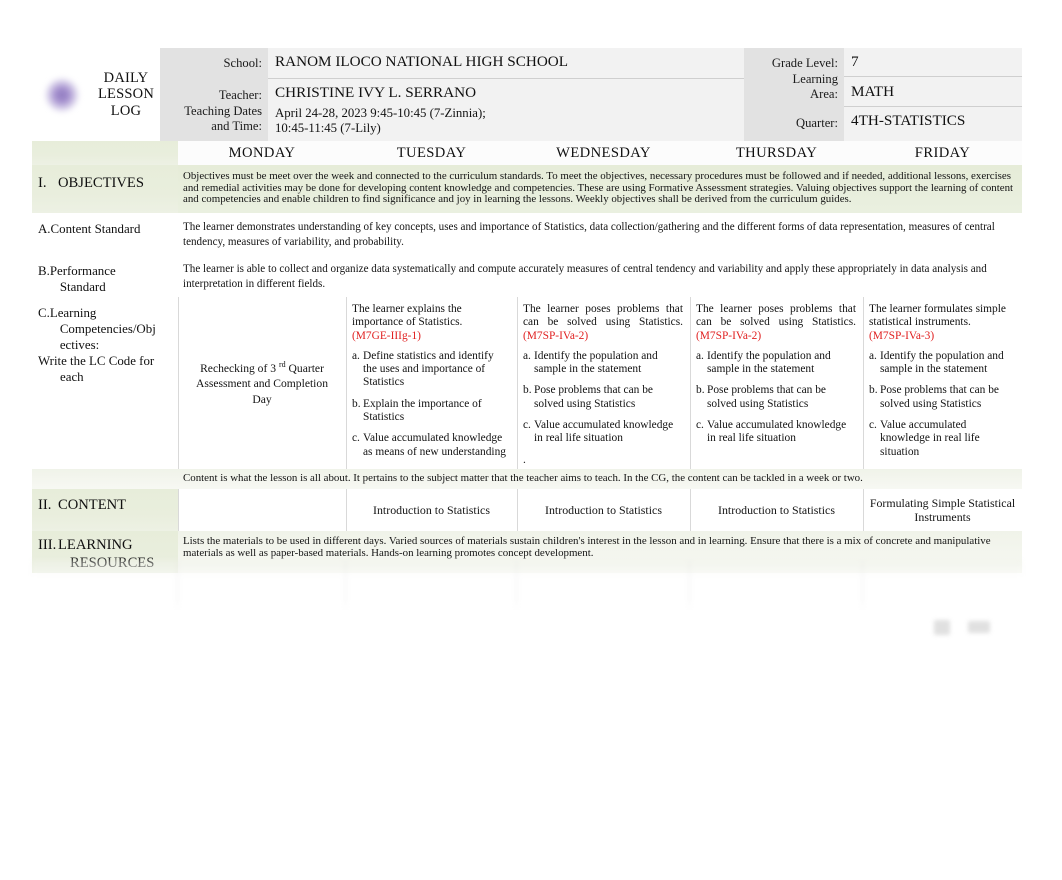 The height and width of the screenshot is (880, 1062). What do you see at coordinates (105, 479) in the screenshot?
I see `content-note-label-cell` at bounding box center [105, 479].